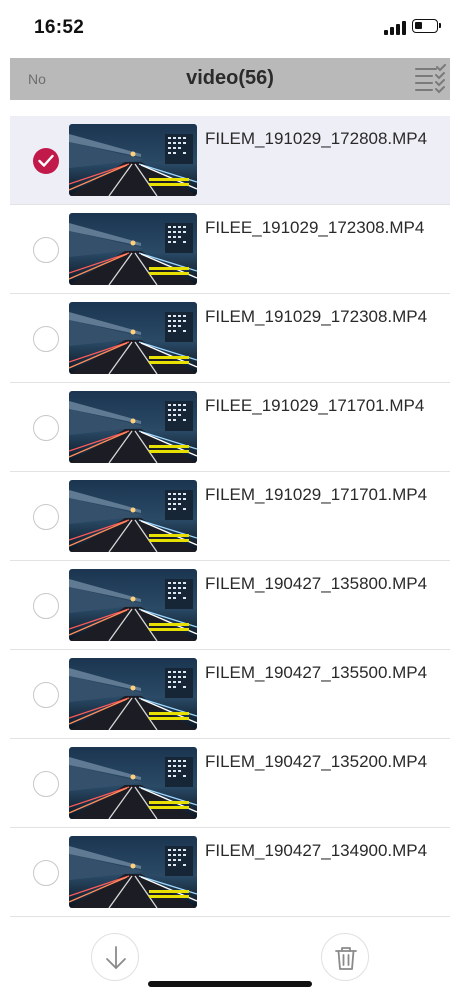  What do you see at coordinates (316, 583) in the screenshot?
I see `file-name: FILEM_190427_135800.MP4` at bounding box center [316, 583].